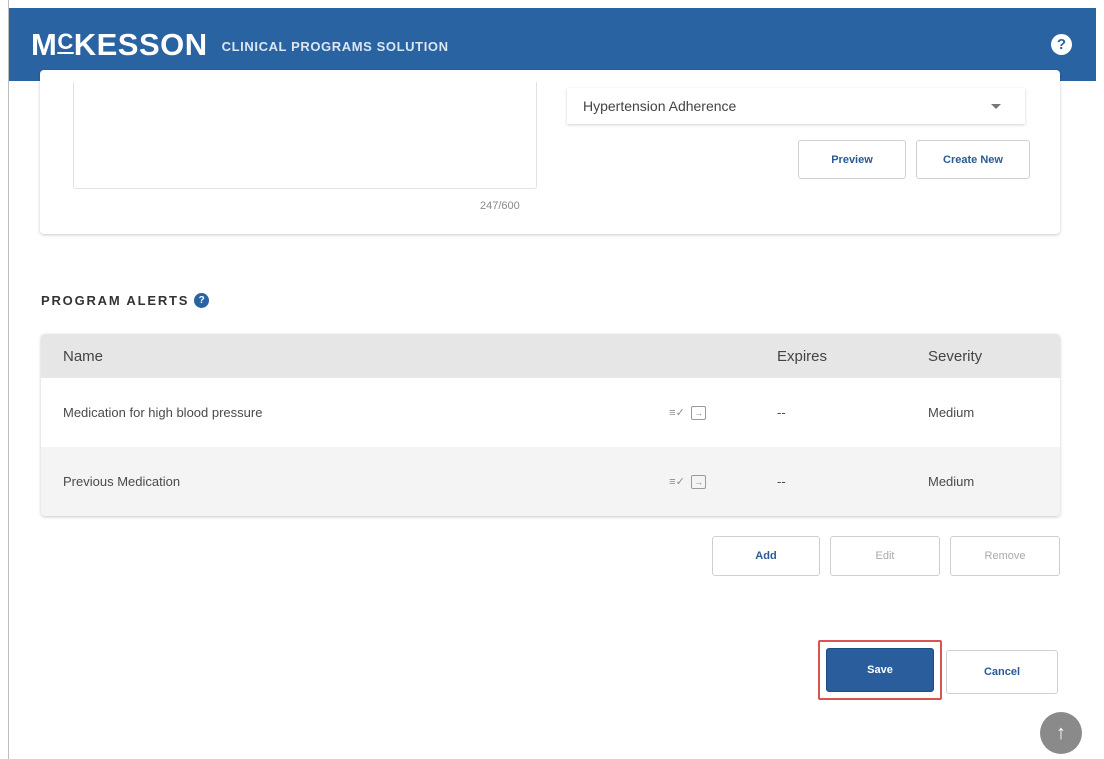 The image size is (1104, 759). Describe the element at coordinates (8, 379) in the screenshot. I see `window-left-border` at that location.